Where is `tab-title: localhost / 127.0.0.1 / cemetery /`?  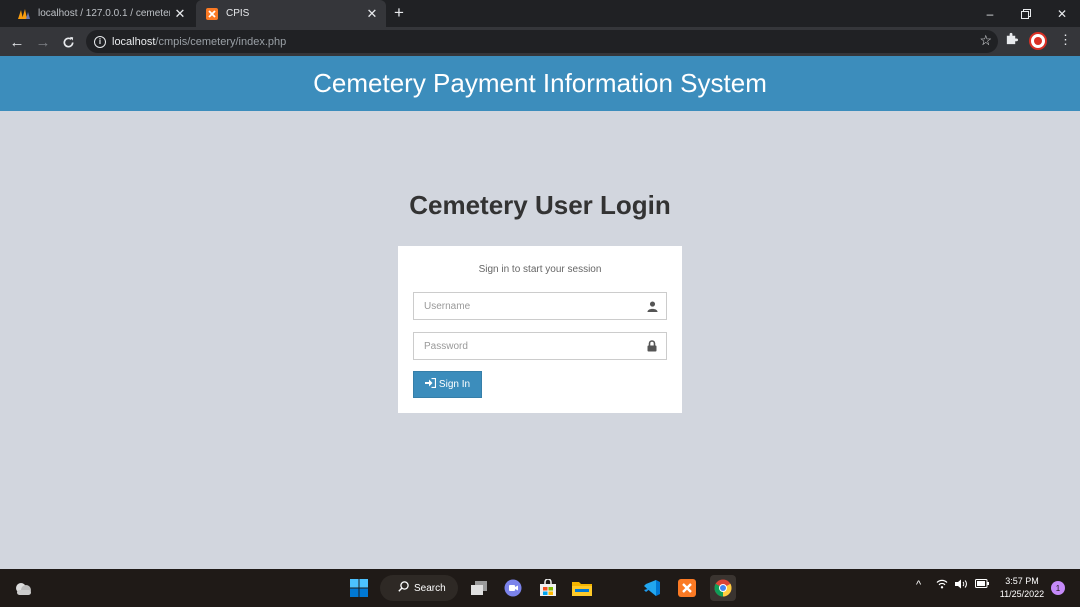 tab-title: localhost / 127.0.0.1 / cemetery / is located at coordinates (104, 13).